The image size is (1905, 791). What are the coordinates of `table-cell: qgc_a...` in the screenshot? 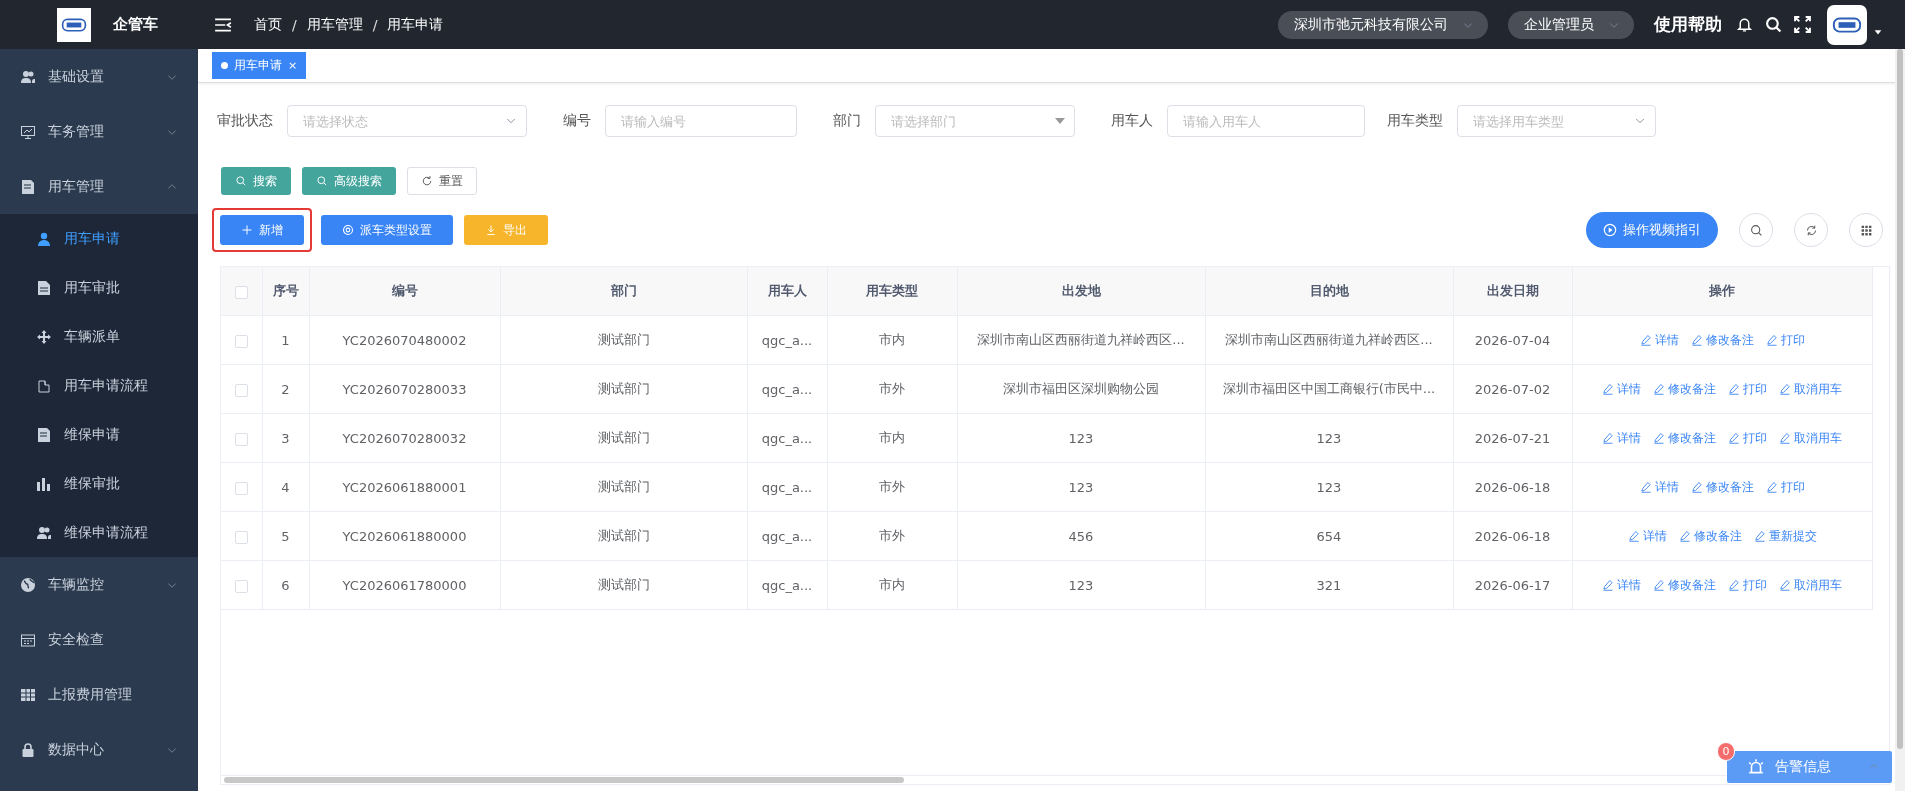 It's located at (787, 389).